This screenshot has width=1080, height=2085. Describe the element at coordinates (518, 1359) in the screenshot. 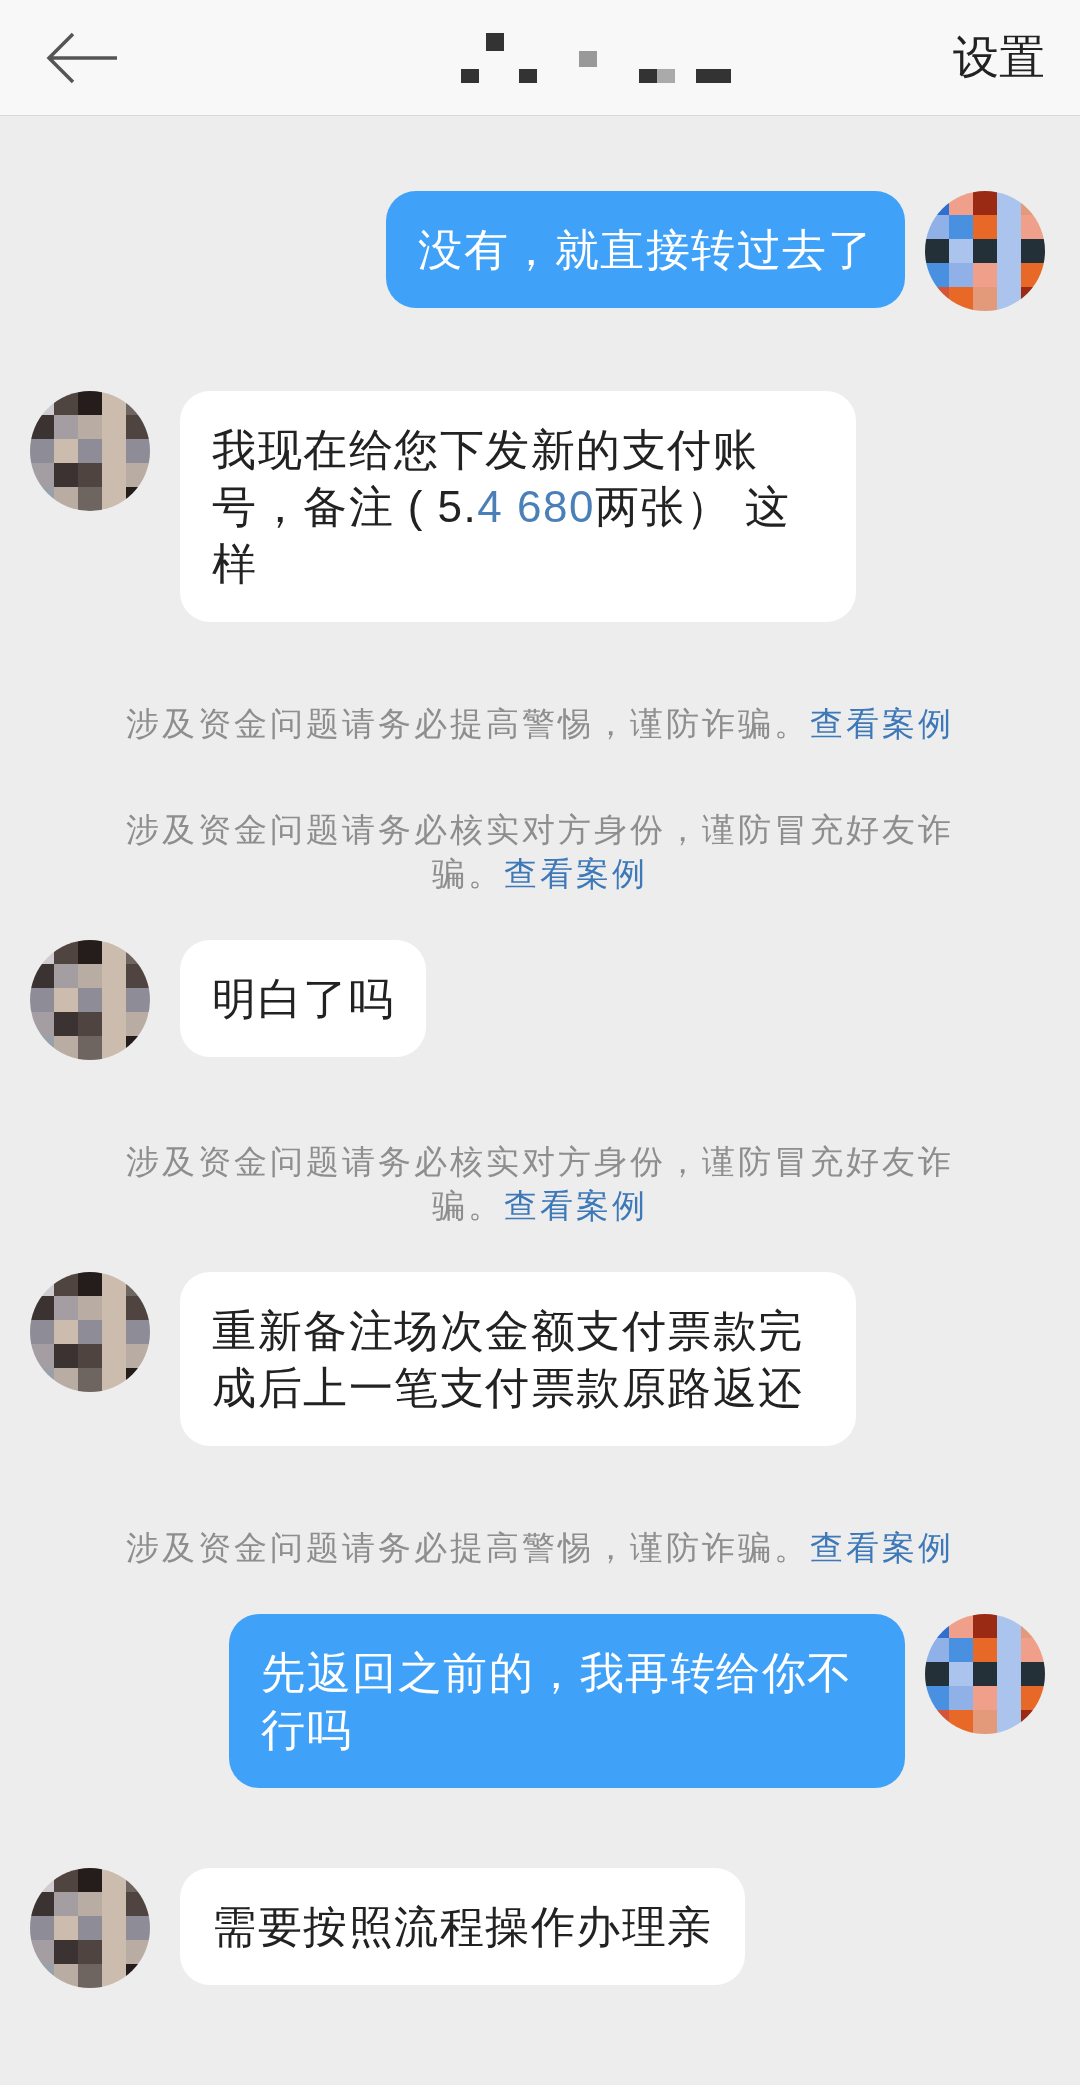

I see `message-bubble: 重新备注场次金额支付票款完成后上一笔支付票款原路返还` at that location.